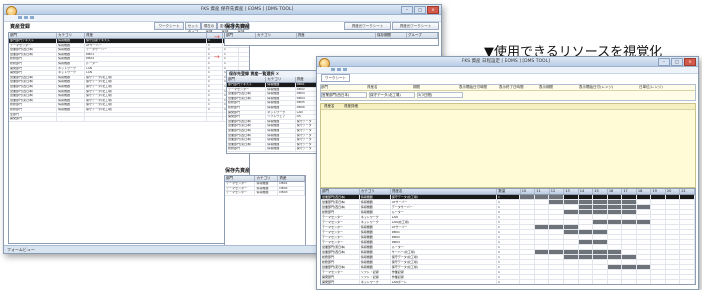 This screenshot has width=702, height=290. Describe the element at coordinates (444, 191) in the screenshot. I see `col-asset-name: 資産名` at that location.